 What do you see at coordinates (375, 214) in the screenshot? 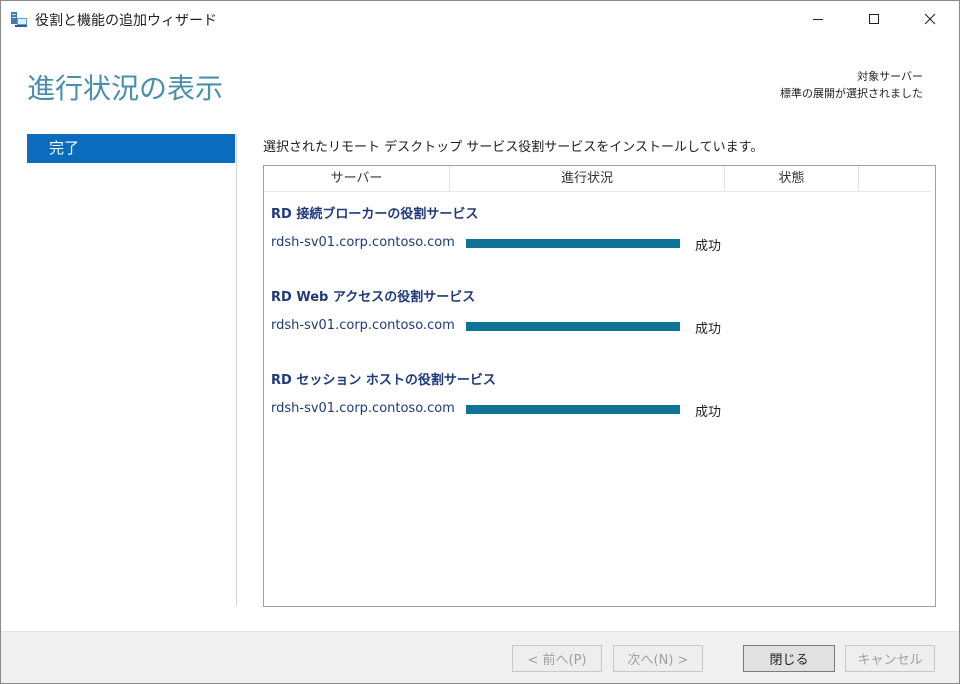
I see `group-title-connection-broker: RD 接続ブローカーの役割サービス` at bounding box center [375, 214].